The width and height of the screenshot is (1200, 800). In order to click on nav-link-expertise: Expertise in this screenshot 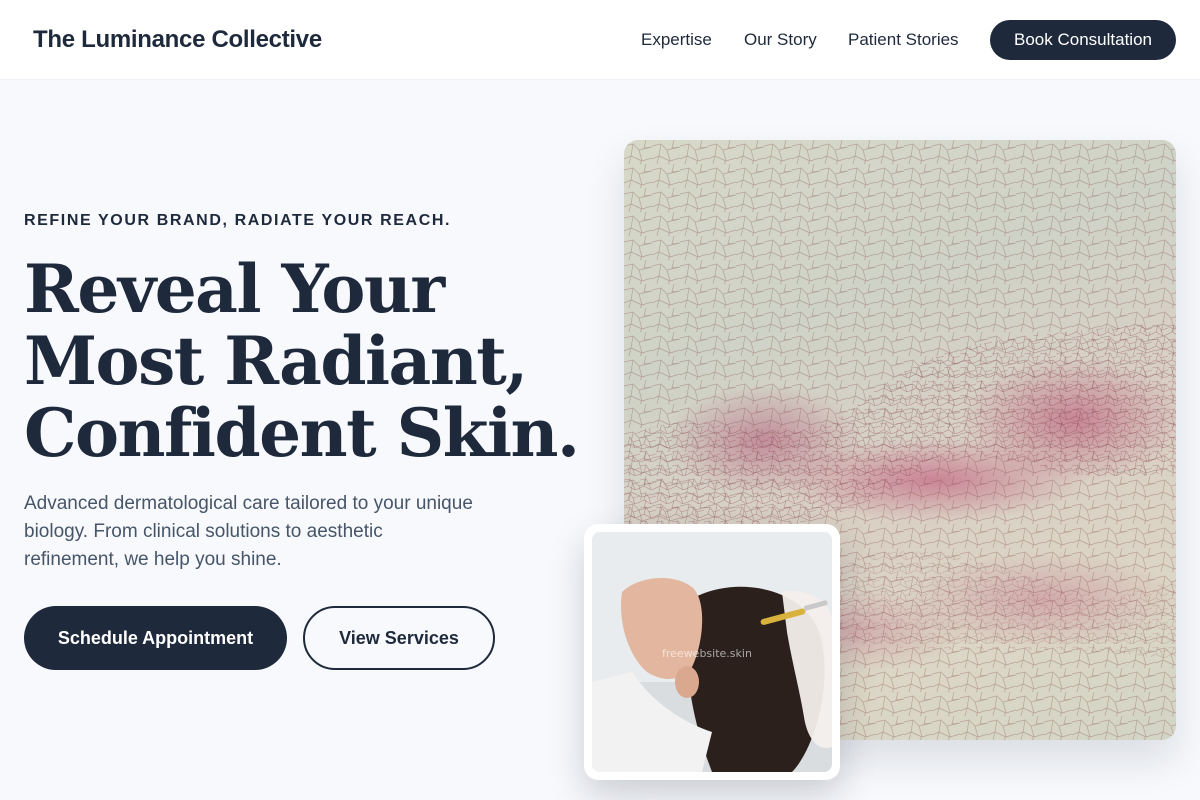, I will do `click(676, 40)`.